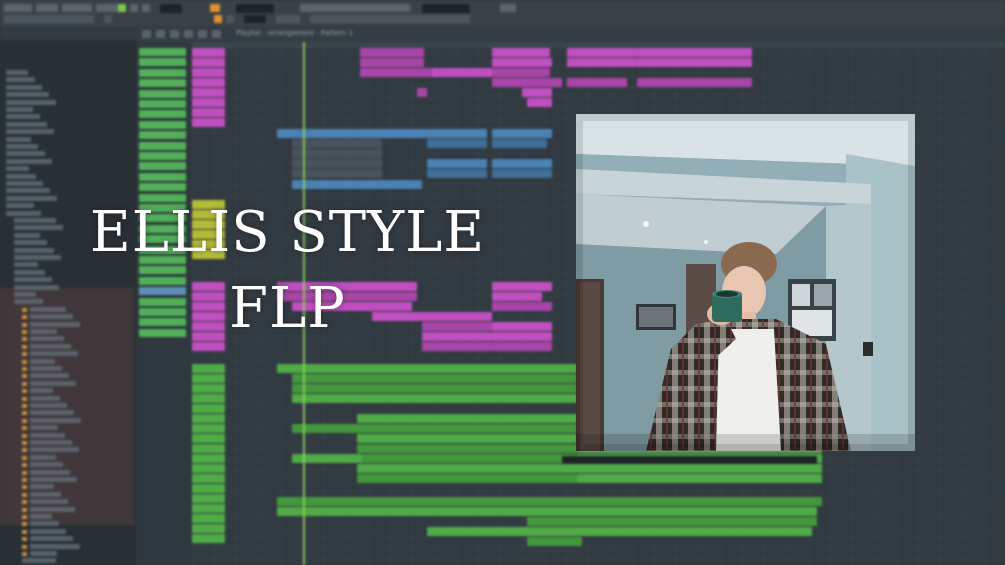 The width and height of the screenshot is (1005, 565). What do you see at coordinates (107, 8) in the screenshot?
I see `menu-help` at bounding box center [107, 8].